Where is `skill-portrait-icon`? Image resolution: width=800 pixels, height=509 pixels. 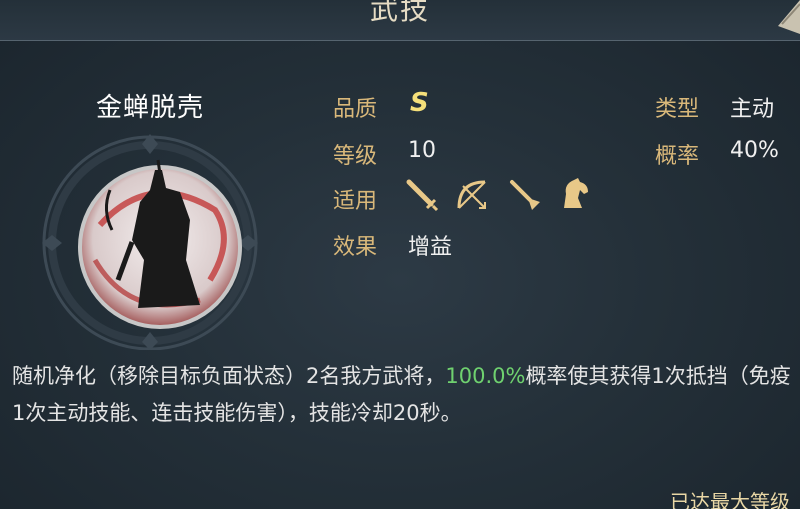 skill-portrait-icon is located at coordinates (150, 242).